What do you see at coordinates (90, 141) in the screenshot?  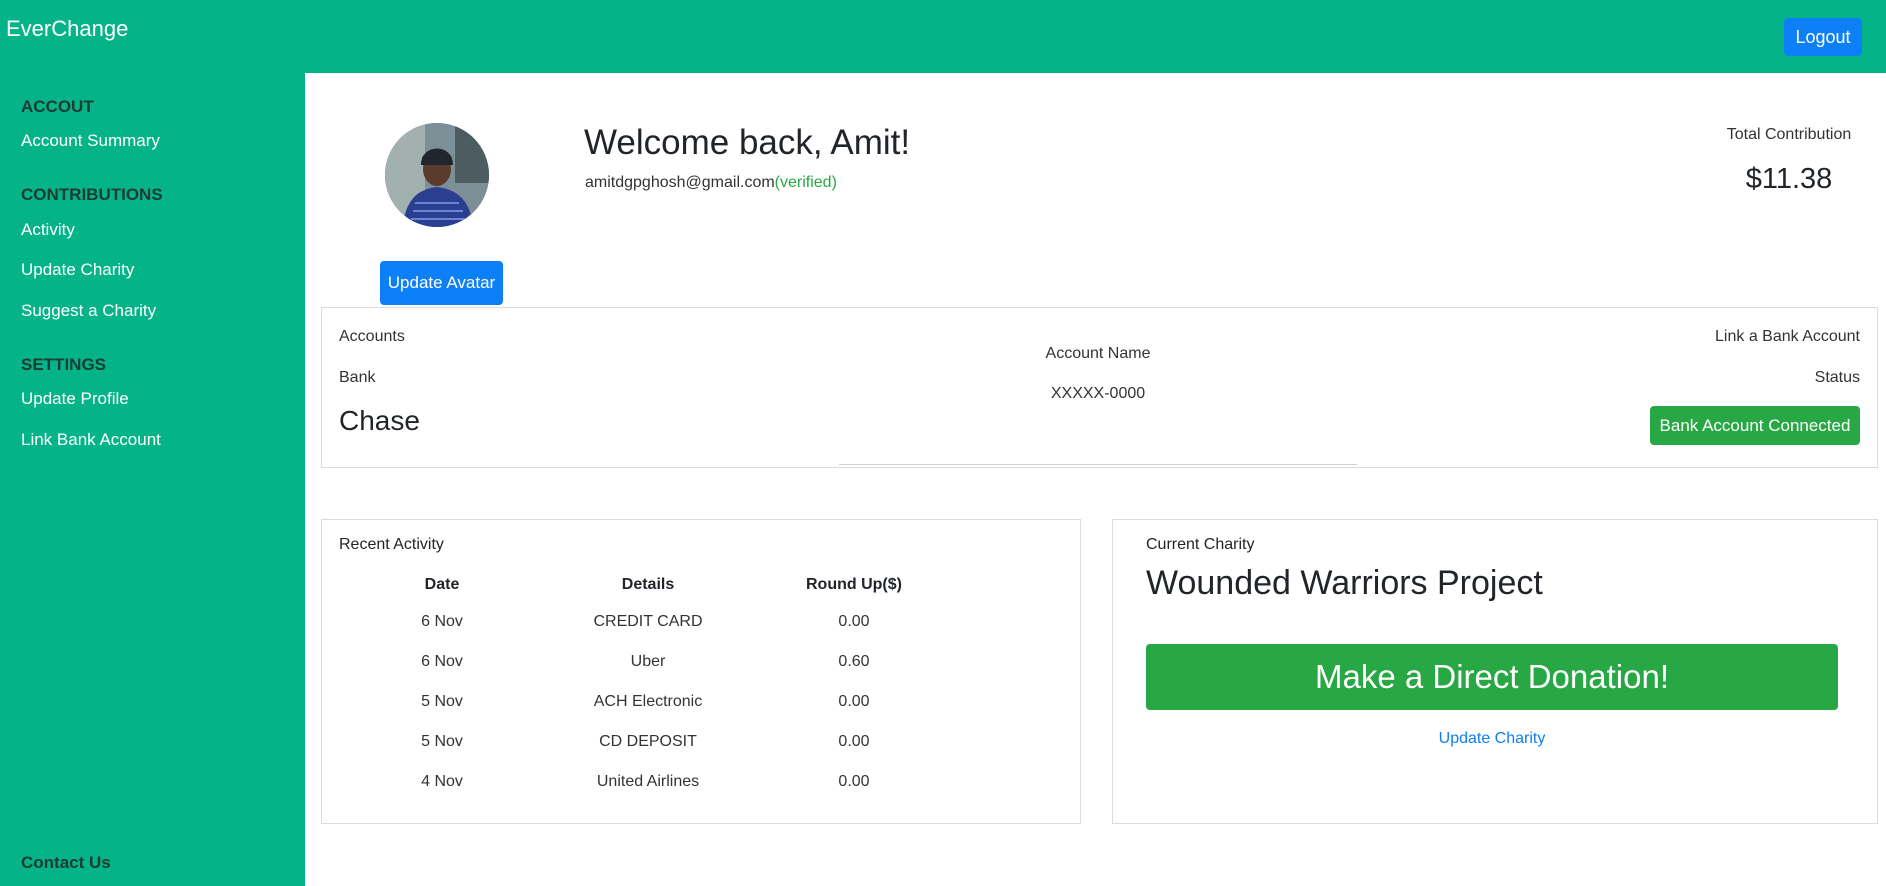 I see `sidebar-item-account-summary: Account Summary` at bounding box center [90, 141].